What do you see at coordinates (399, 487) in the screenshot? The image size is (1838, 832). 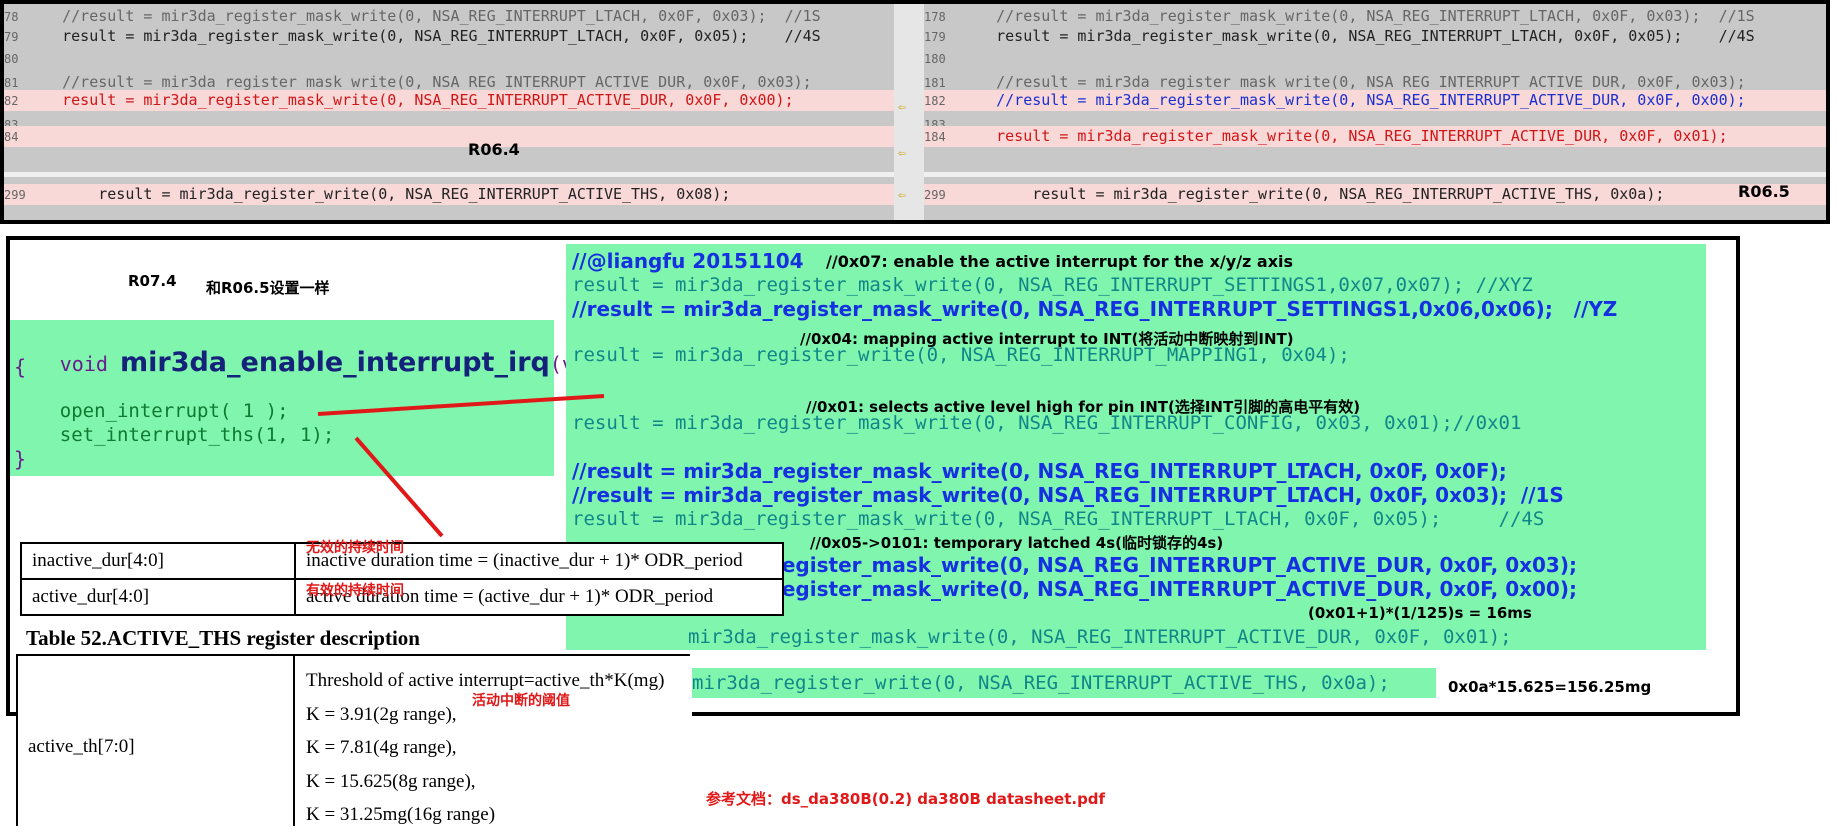 I see `arrow-set-interrupt-ths` at bounding box center [399, 487].